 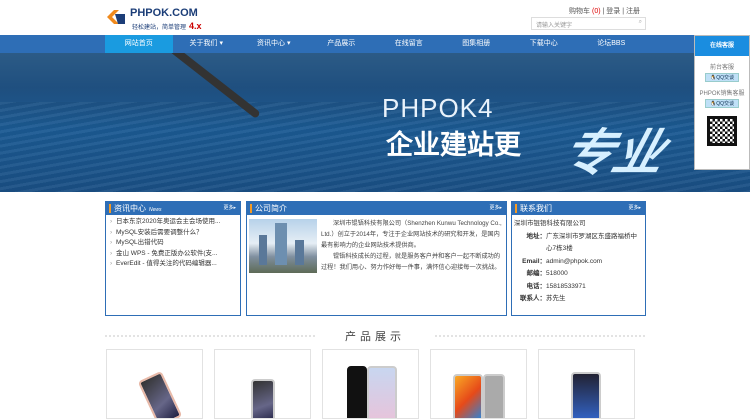 What do you see at coordinates (640, 22) in the screenshot?
I see `search-icon: ⌕` at bounding box center [640, 22].